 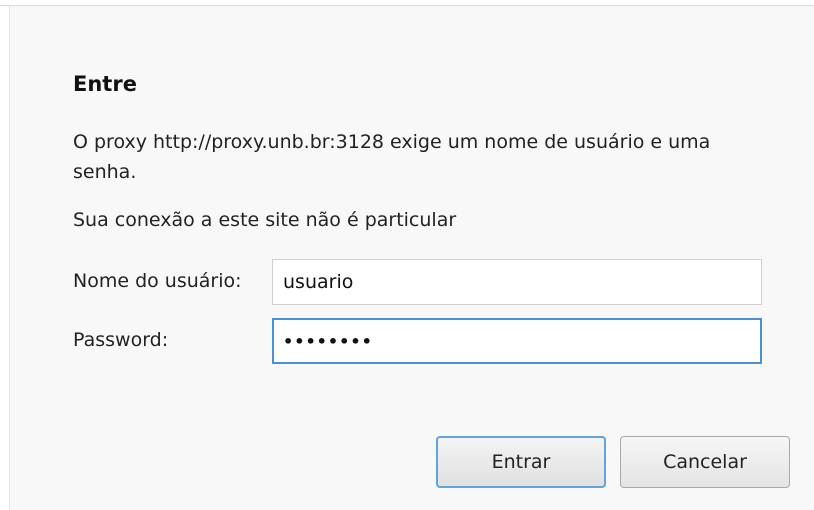 I want to click on password-masked-value: ••••••••, so click(x=328, y=341).